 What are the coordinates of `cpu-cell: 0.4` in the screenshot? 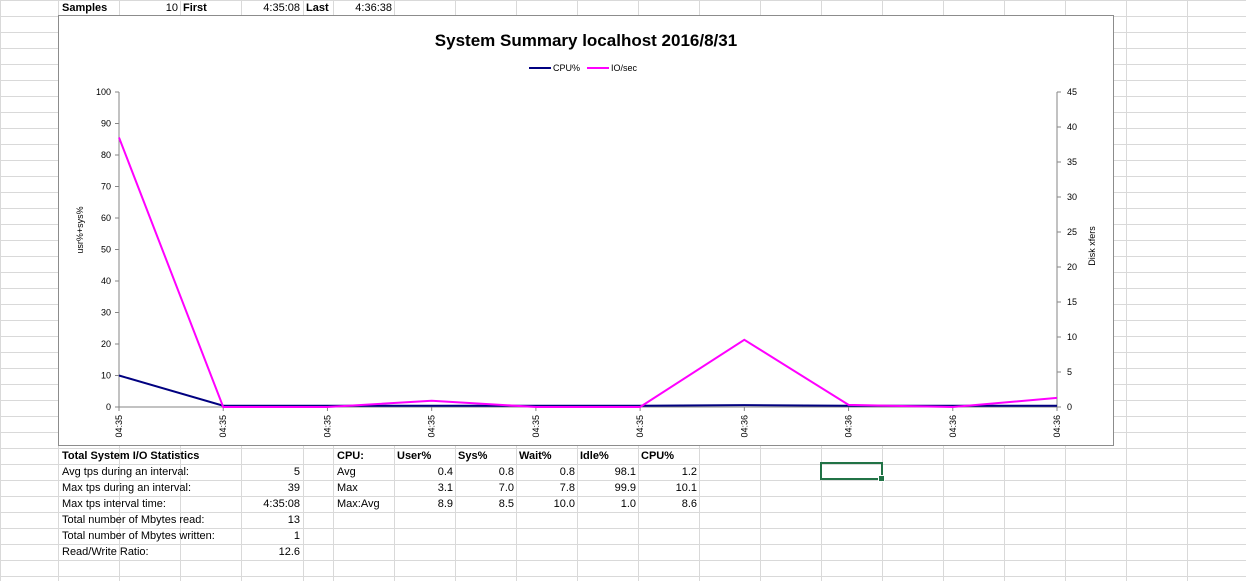 It's located at (424, 472).